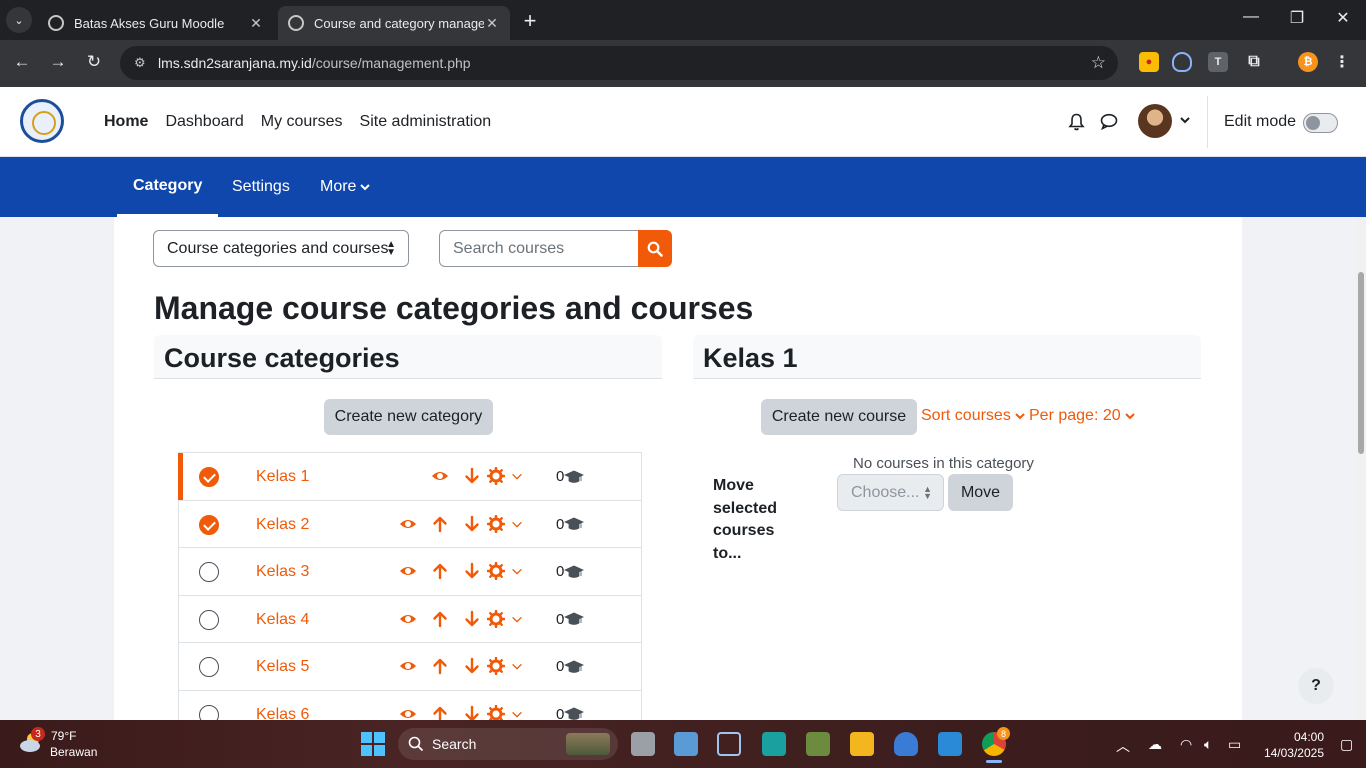 This screenshot has width=1366, height=768. Describe the element at coordinates (539, 248) in the screenshot. I see `search-courses-input` at that location.